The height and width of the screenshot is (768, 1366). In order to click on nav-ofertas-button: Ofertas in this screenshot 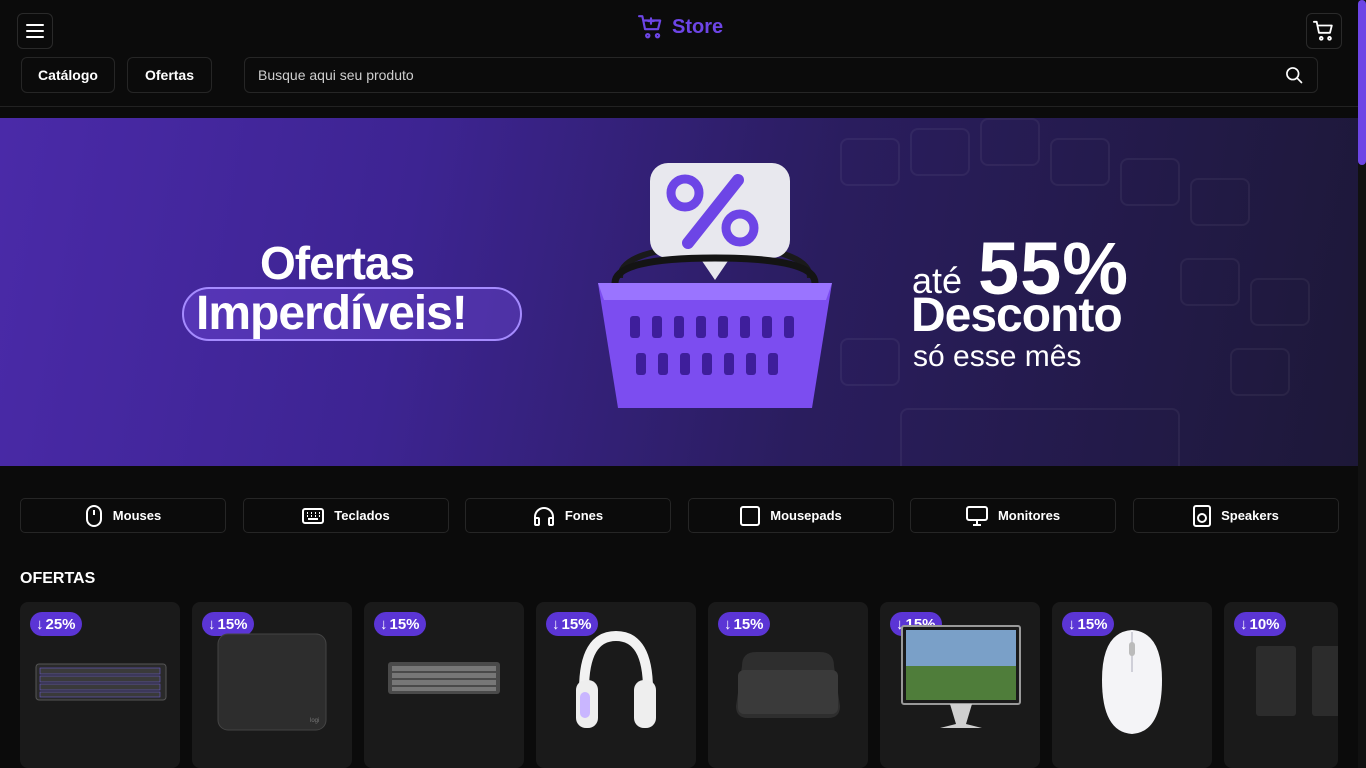, I will do `click(169, 75)`.